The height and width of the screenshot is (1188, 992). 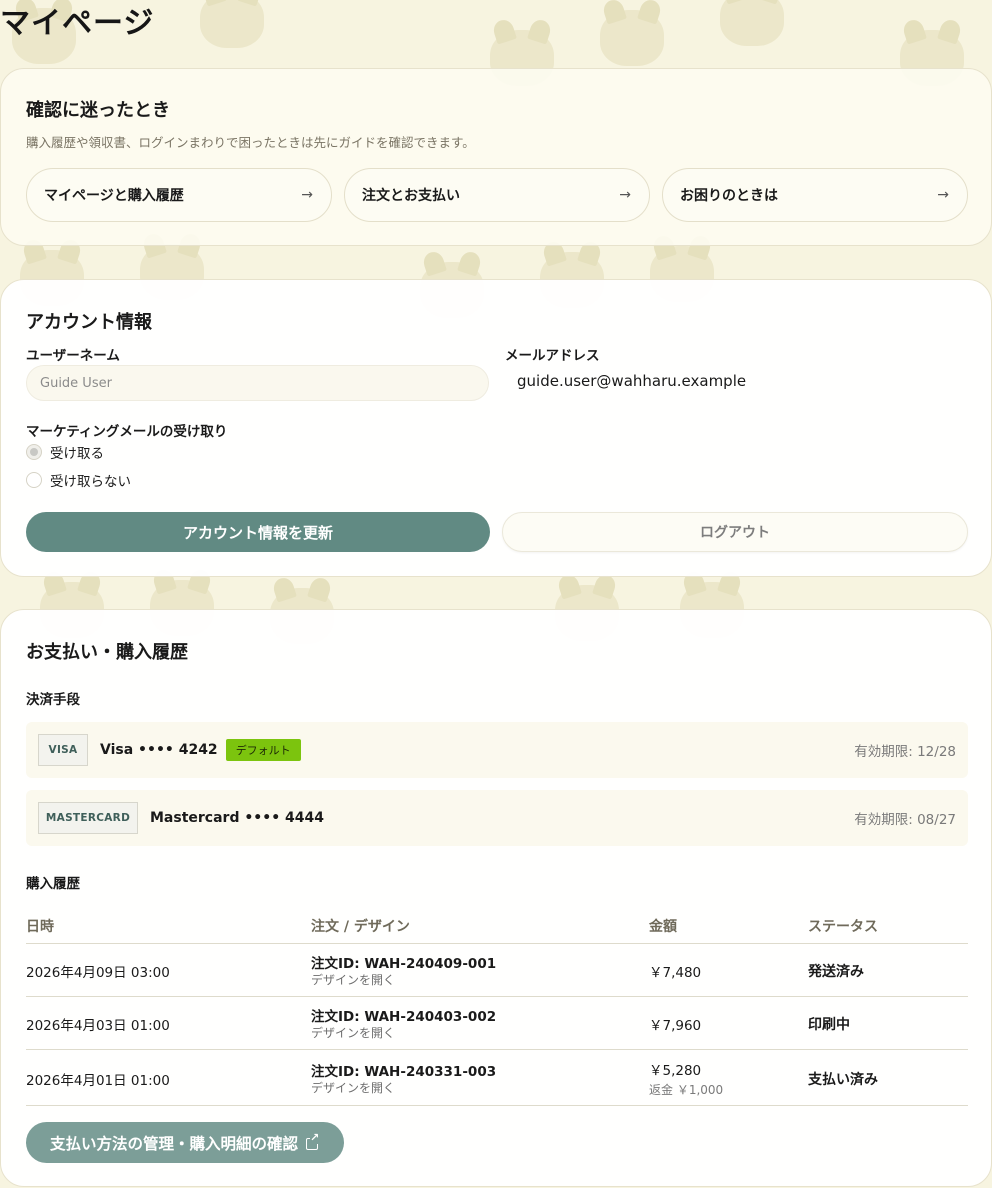 I want to click on visa-brand-icon: VISA, so click(x=63, y=750).